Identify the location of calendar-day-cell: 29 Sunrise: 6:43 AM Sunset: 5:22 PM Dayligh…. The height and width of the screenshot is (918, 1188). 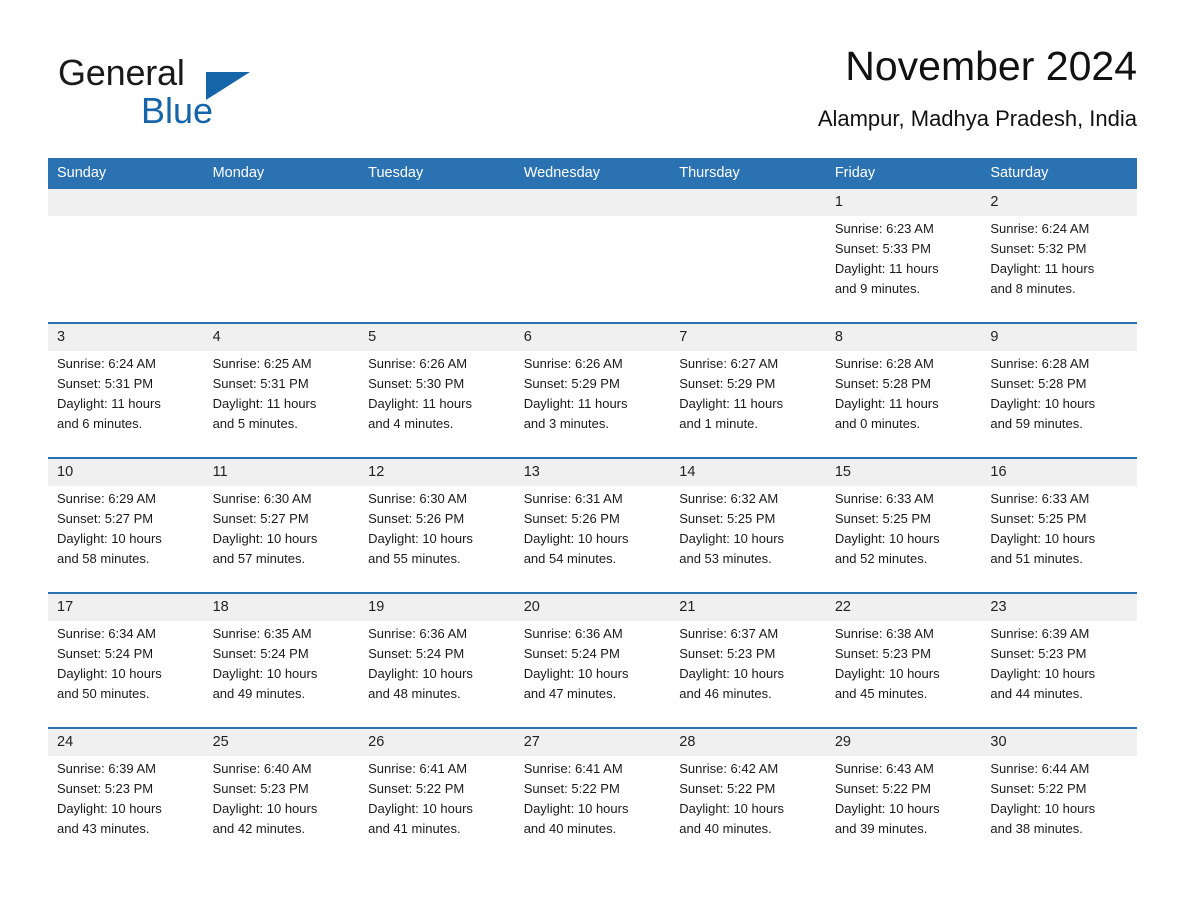
(903, 795).